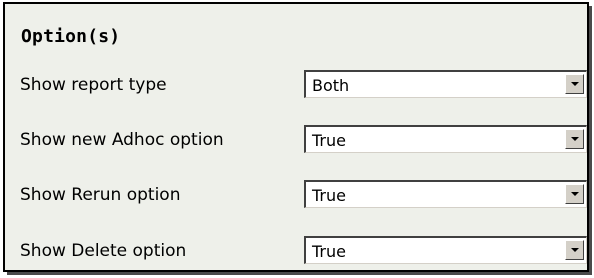 The image size is (594, 278). I want to click on rerun-value: True, so click(329, 195).